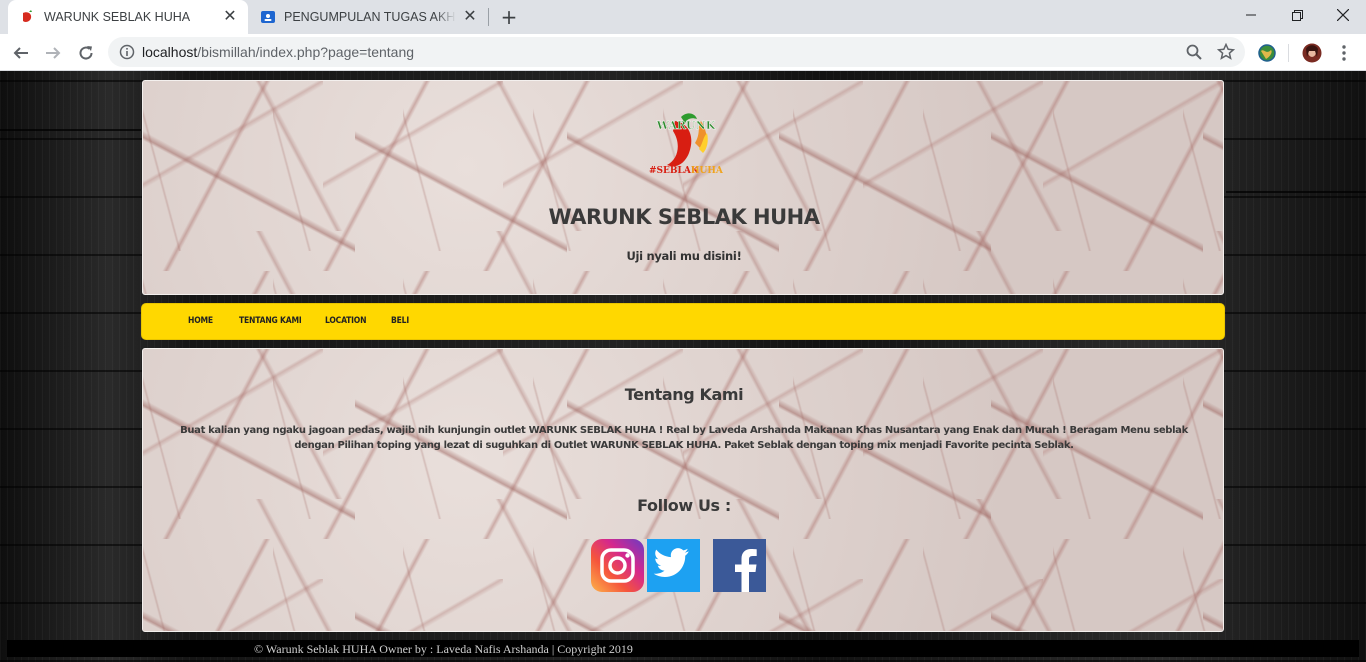  Describe the element at coordinates (488, 17) in the screenshot. I see `tab-divider` at that location.